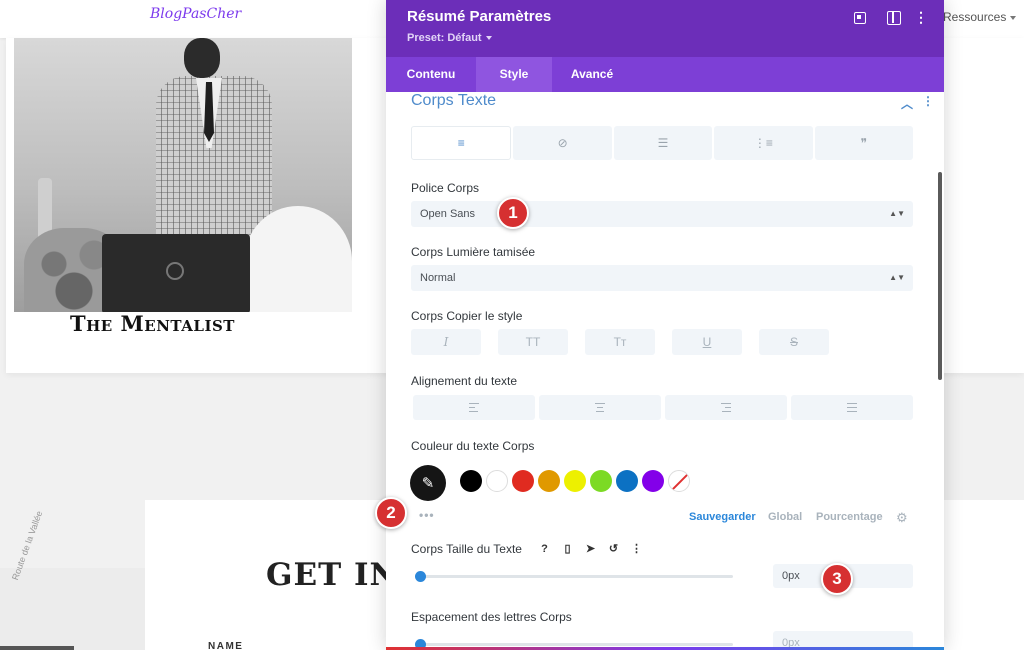 The width and height of the screenshot is (1024, 650). What do you see at coordinates (523, 481) in the screenshot?
I see `color-swatch-red` at bounding box center [523, 481].